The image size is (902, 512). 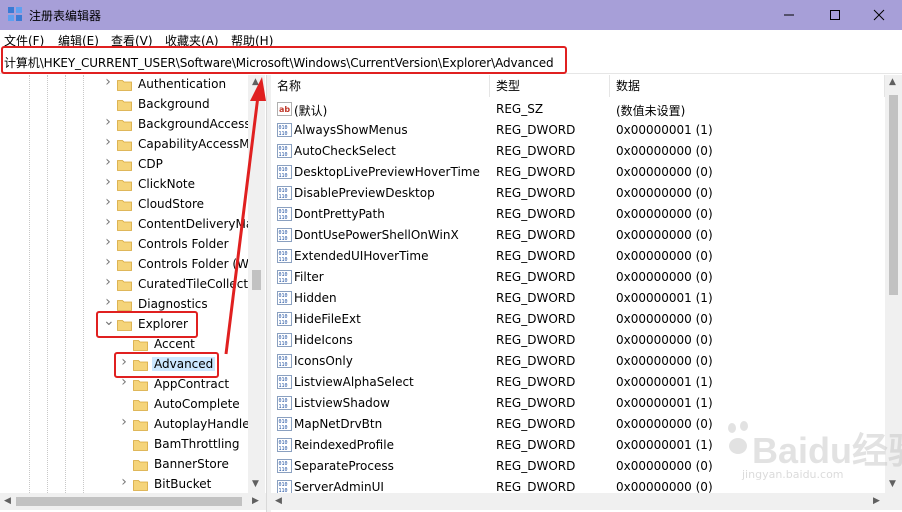 What do you see at coordinates (124, 205) in the screenshot?
I see `tree-item: › CloudStore` at bounding box center [124, 205].